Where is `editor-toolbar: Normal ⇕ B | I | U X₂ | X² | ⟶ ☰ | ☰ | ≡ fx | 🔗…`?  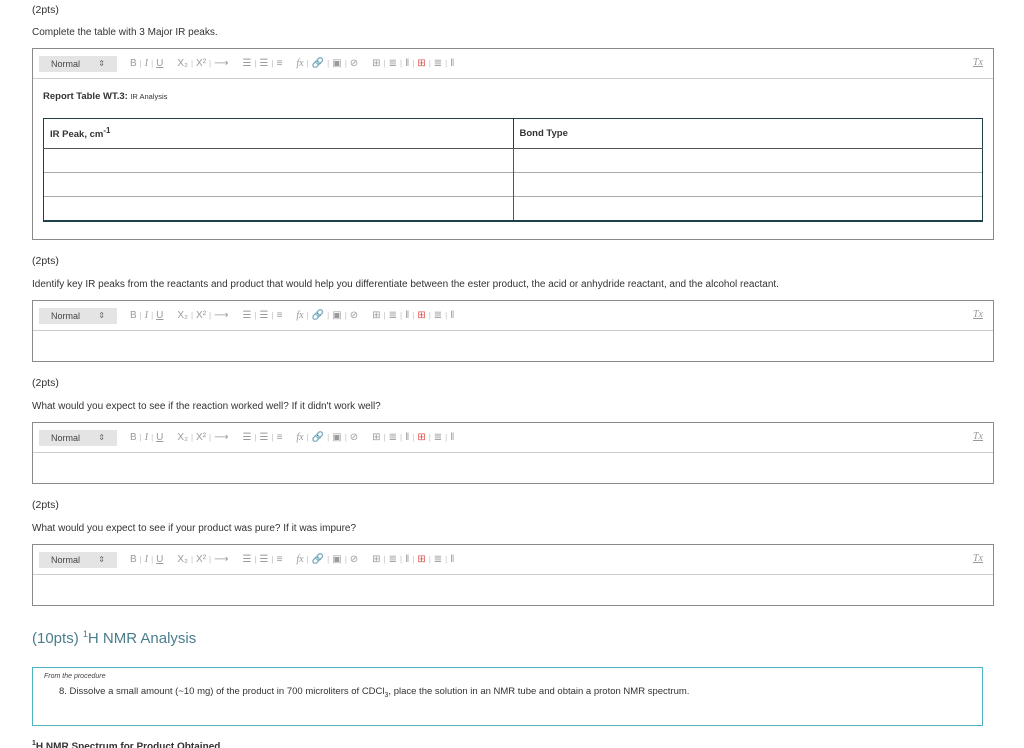
editor-toolbar: Normal ⇕ B | I | U X₂ | X² | ⟶ ☰ | ☰ | ≡ fx | 🔗… is located at coordinates (513, 438).